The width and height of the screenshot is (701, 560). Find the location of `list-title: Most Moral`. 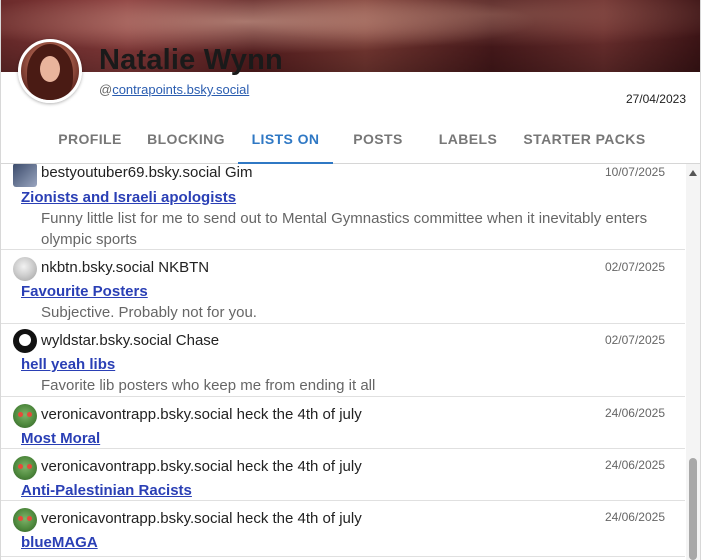

list-title: Most Moral is located at coordinates (60, 438).